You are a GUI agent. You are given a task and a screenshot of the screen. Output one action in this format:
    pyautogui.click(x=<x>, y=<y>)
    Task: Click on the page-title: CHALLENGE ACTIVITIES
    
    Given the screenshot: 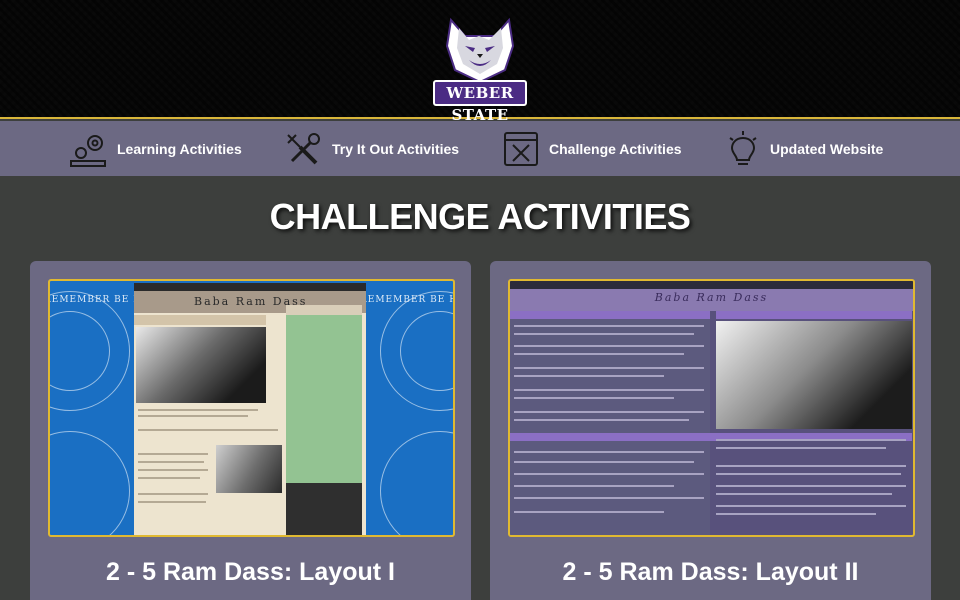 What is the action you would take?
    pyautogui.click(x=480, y=216)
    